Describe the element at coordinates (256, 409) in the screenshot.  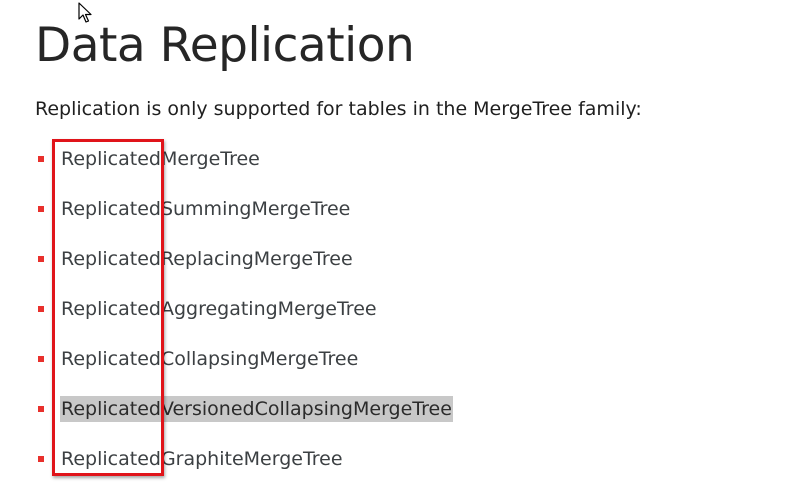
I see `engine-name-selected: ReplicatedVersionedCollapsingMergeTree` at that location.